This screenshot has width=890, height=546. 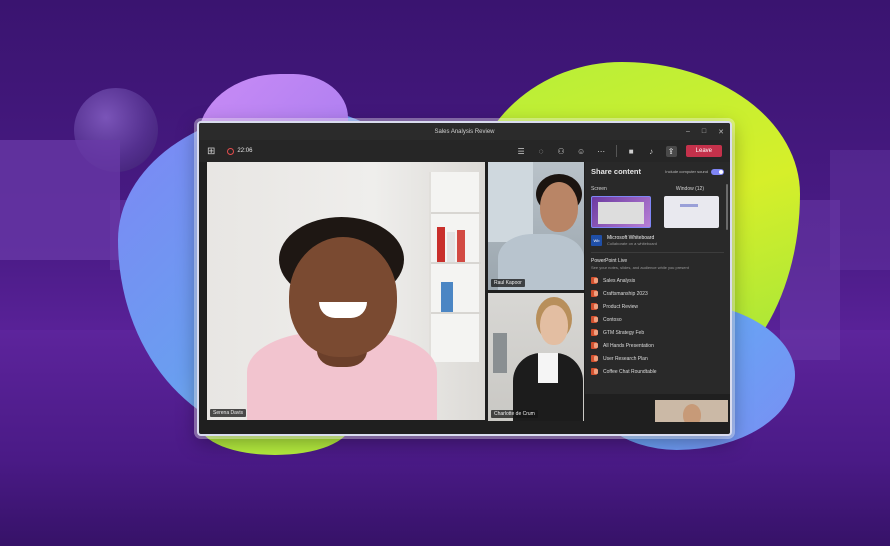 What do you see at coordinates (541, 151) in the screenshot?
I see `chat-icon: ◌` at bounding box center [541, 151].